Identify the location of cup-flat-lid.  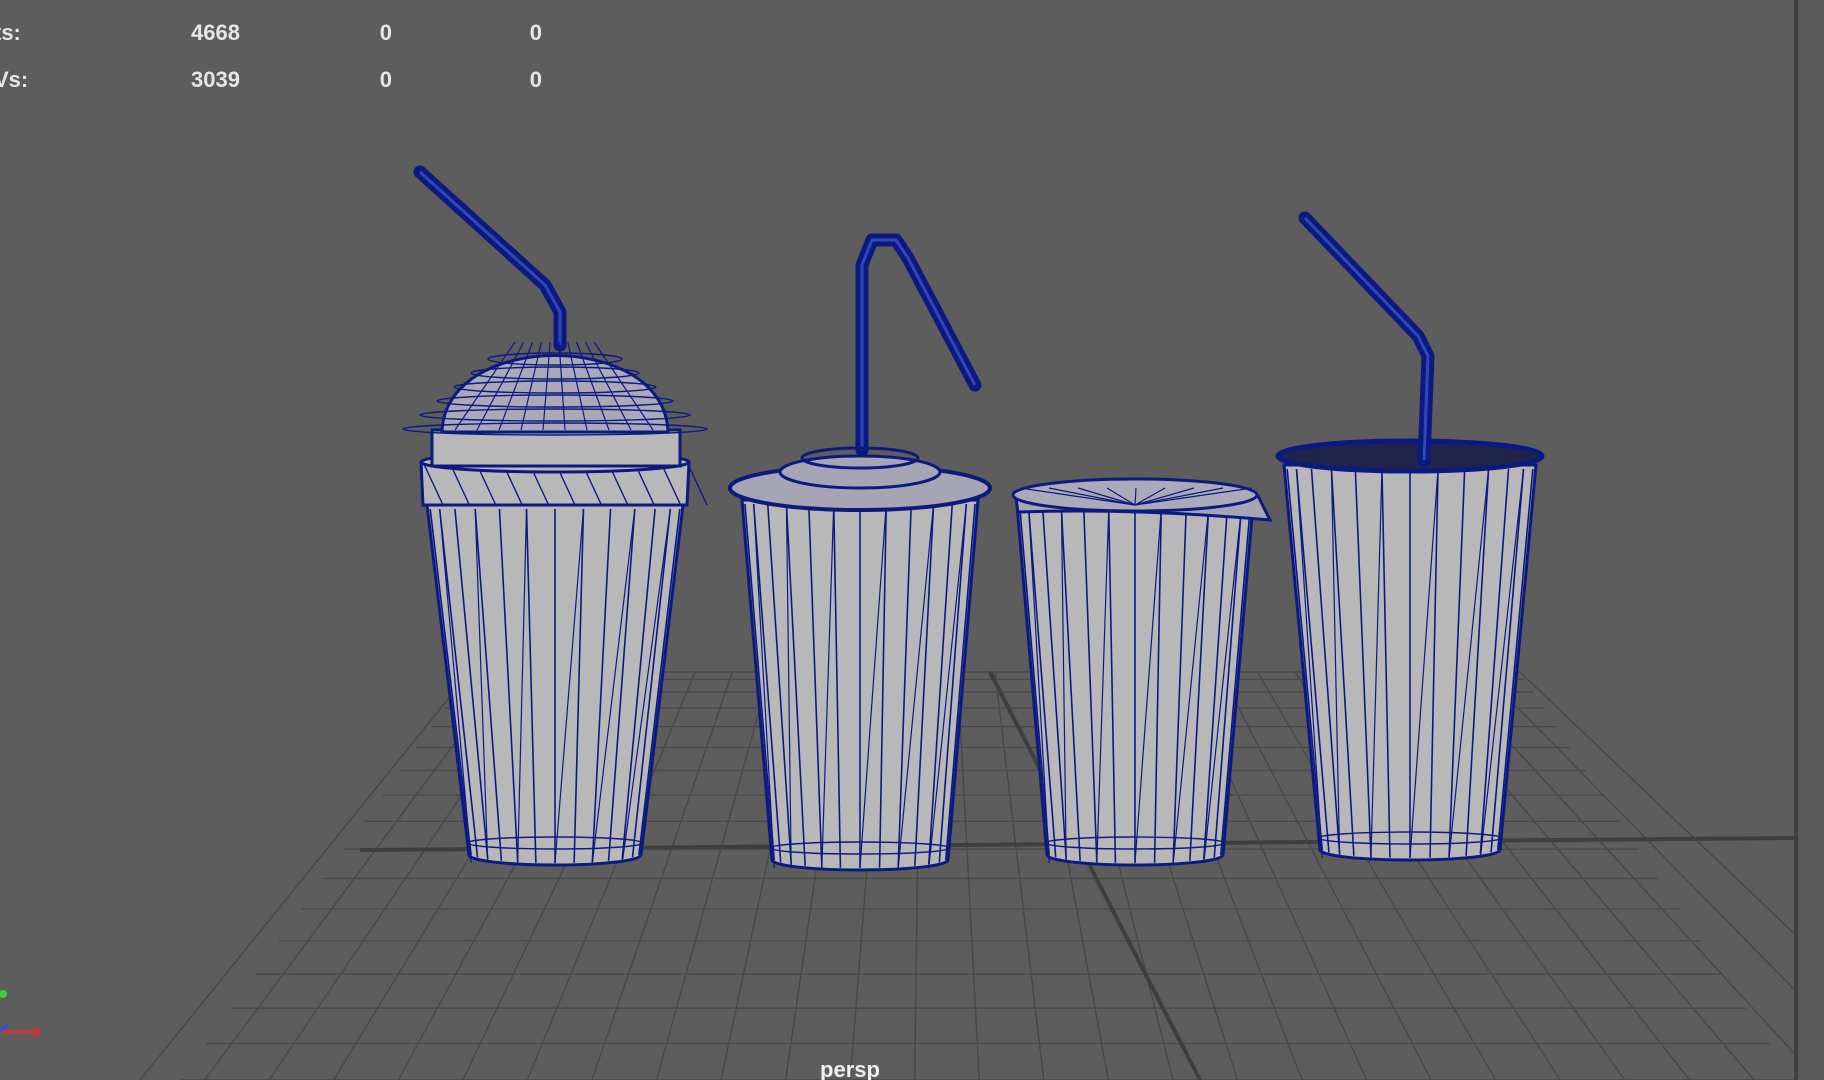
(860, 685).